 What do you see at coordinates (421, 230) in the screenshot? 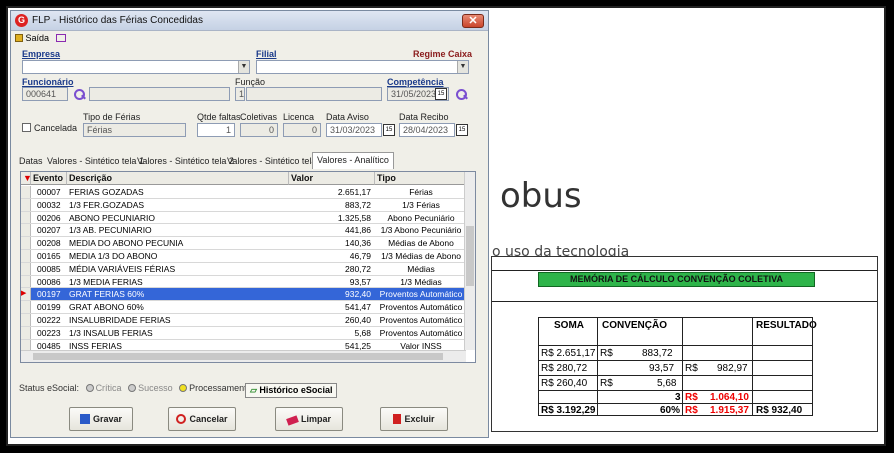
I see `cell-tipo: 1/3 Abono Pecuniário` at bounding box center [421, 230].